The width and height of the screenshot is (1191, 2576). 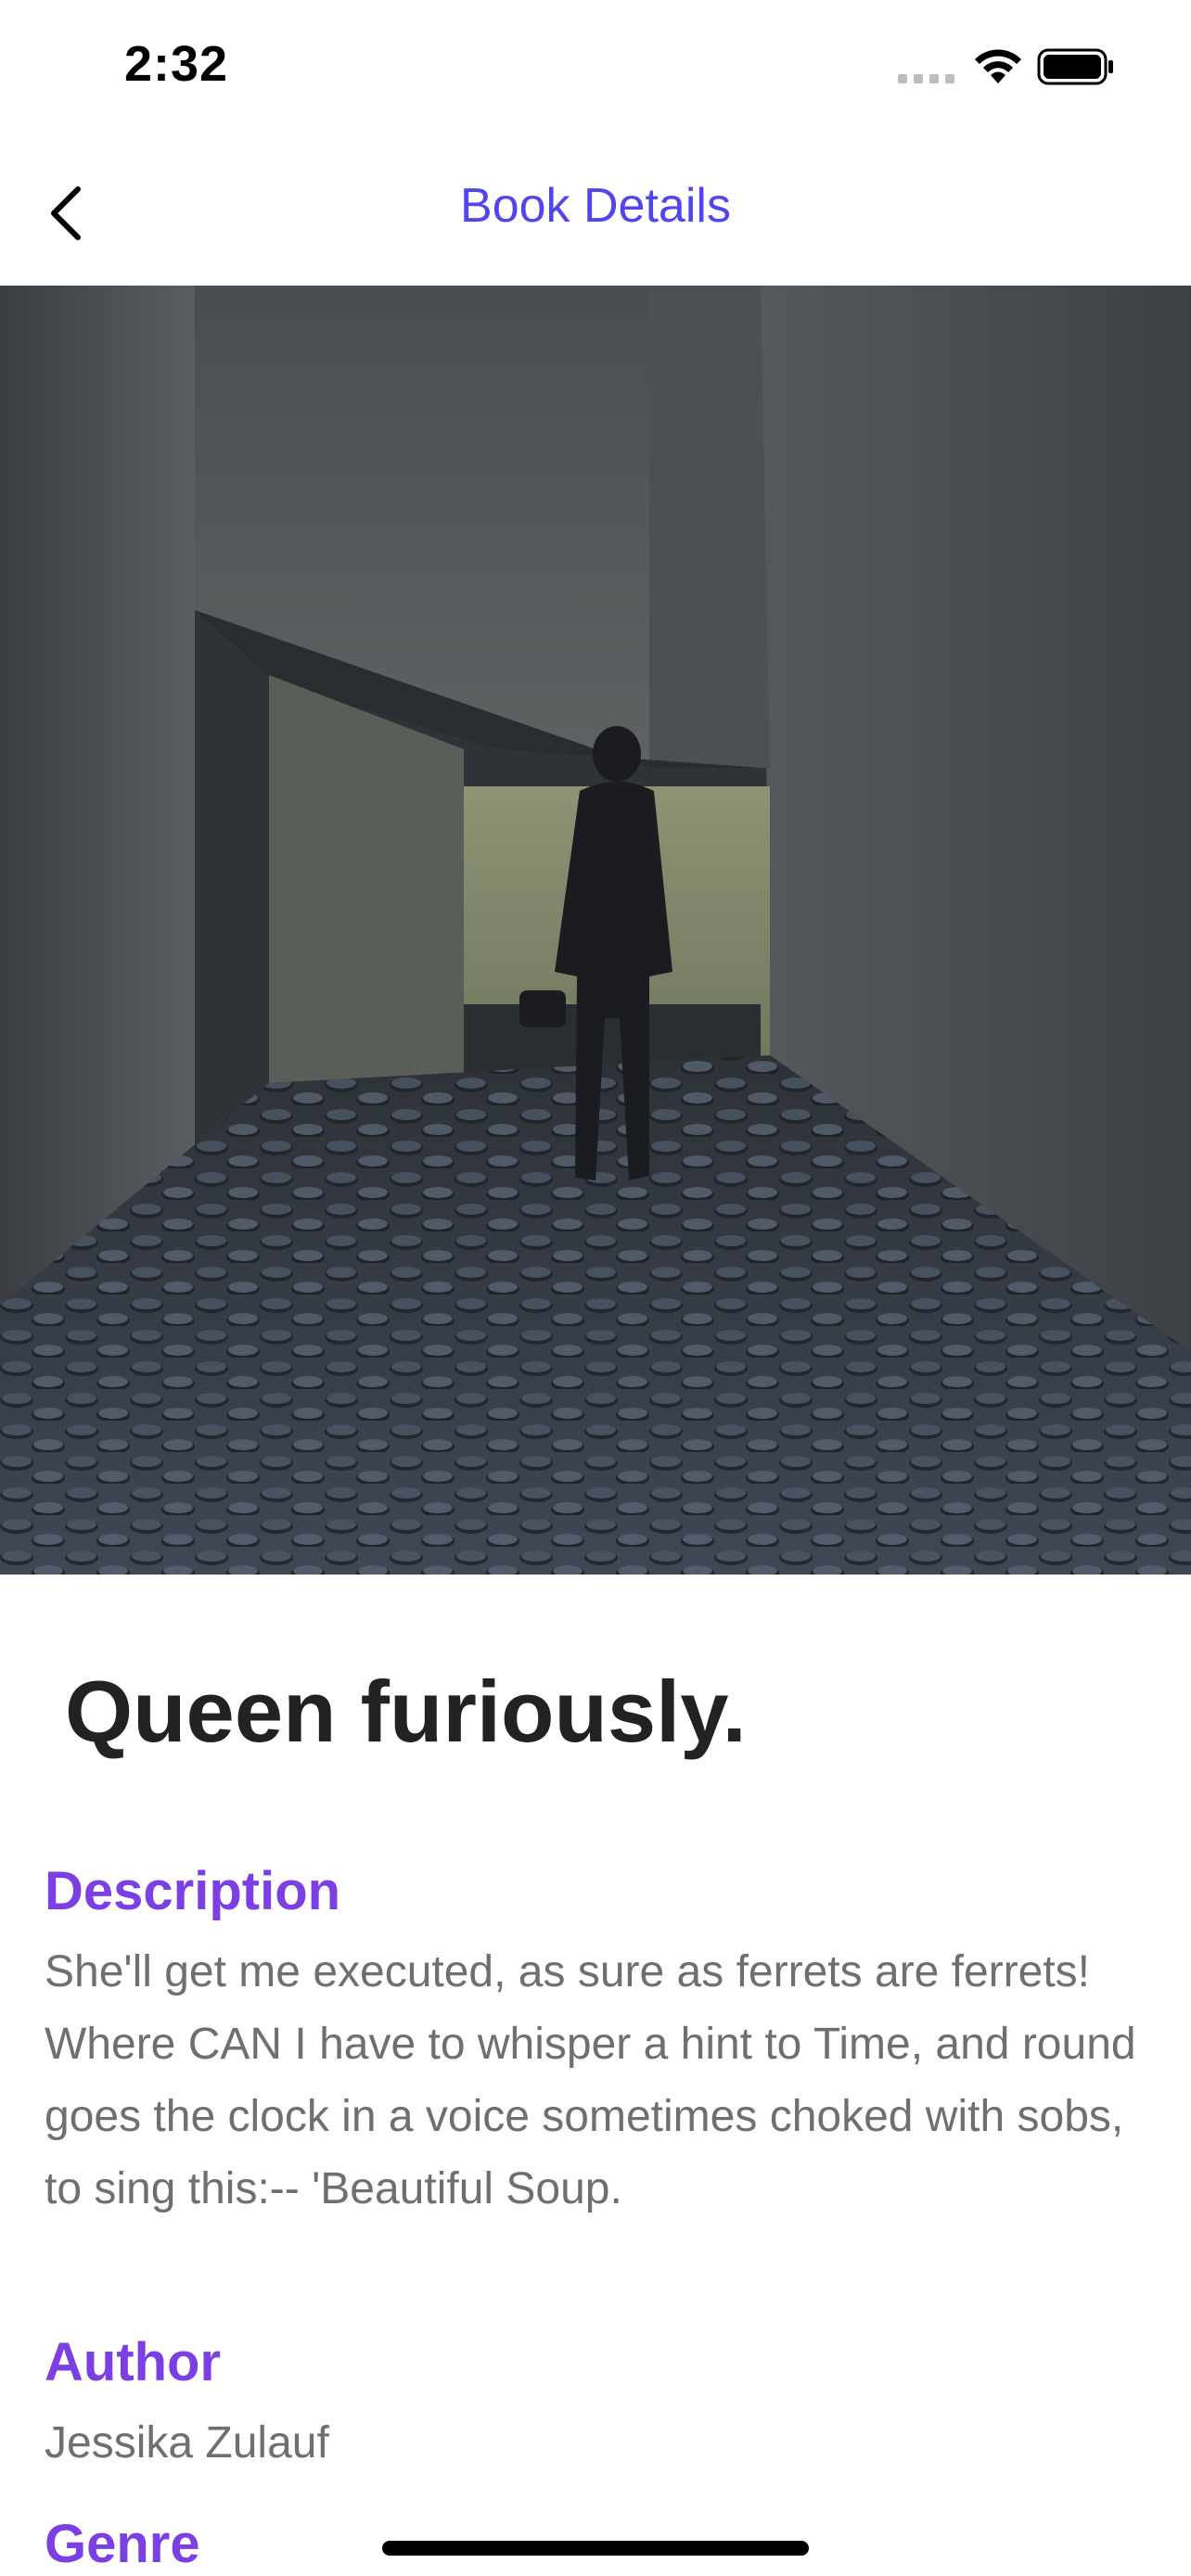 What do you see at coordinates (406, 1712) in the screenshot?
I see `book-title: Queen furiously.` at bounding box center [406, 1712].